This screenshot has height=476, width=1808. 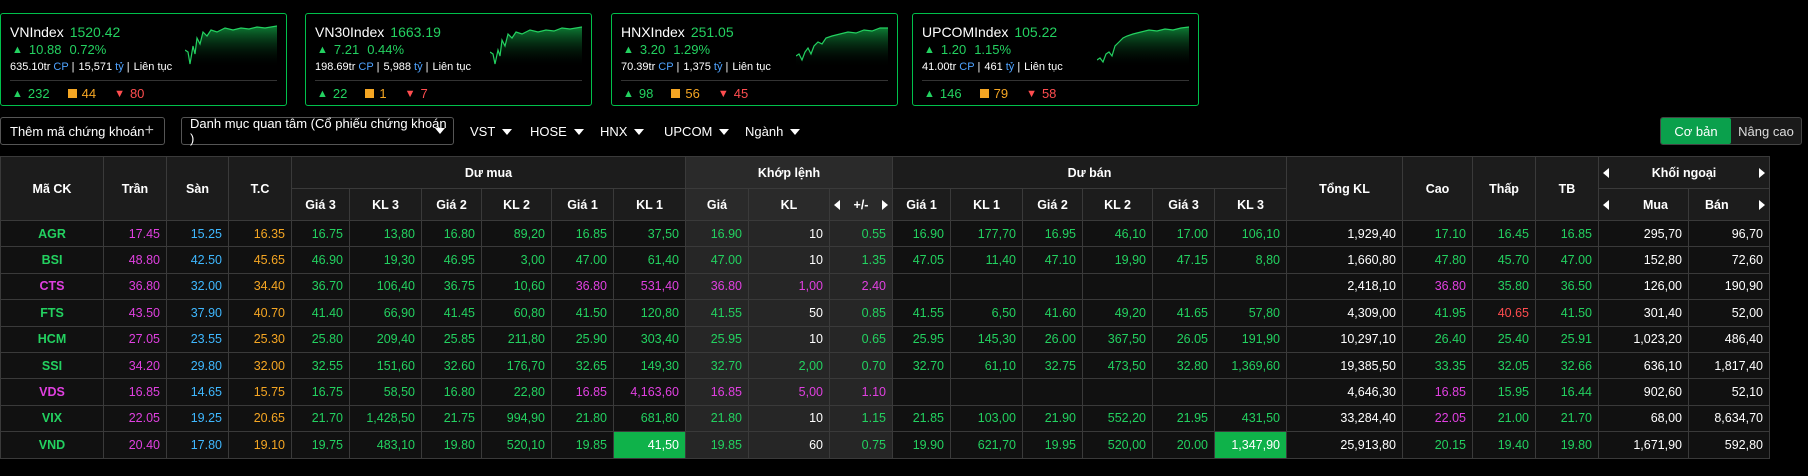 What do you see at coordinates (986, 204) in the screenshot?
I see `col-ask-vol-1: KL 1` at bounding box center [986, 204].